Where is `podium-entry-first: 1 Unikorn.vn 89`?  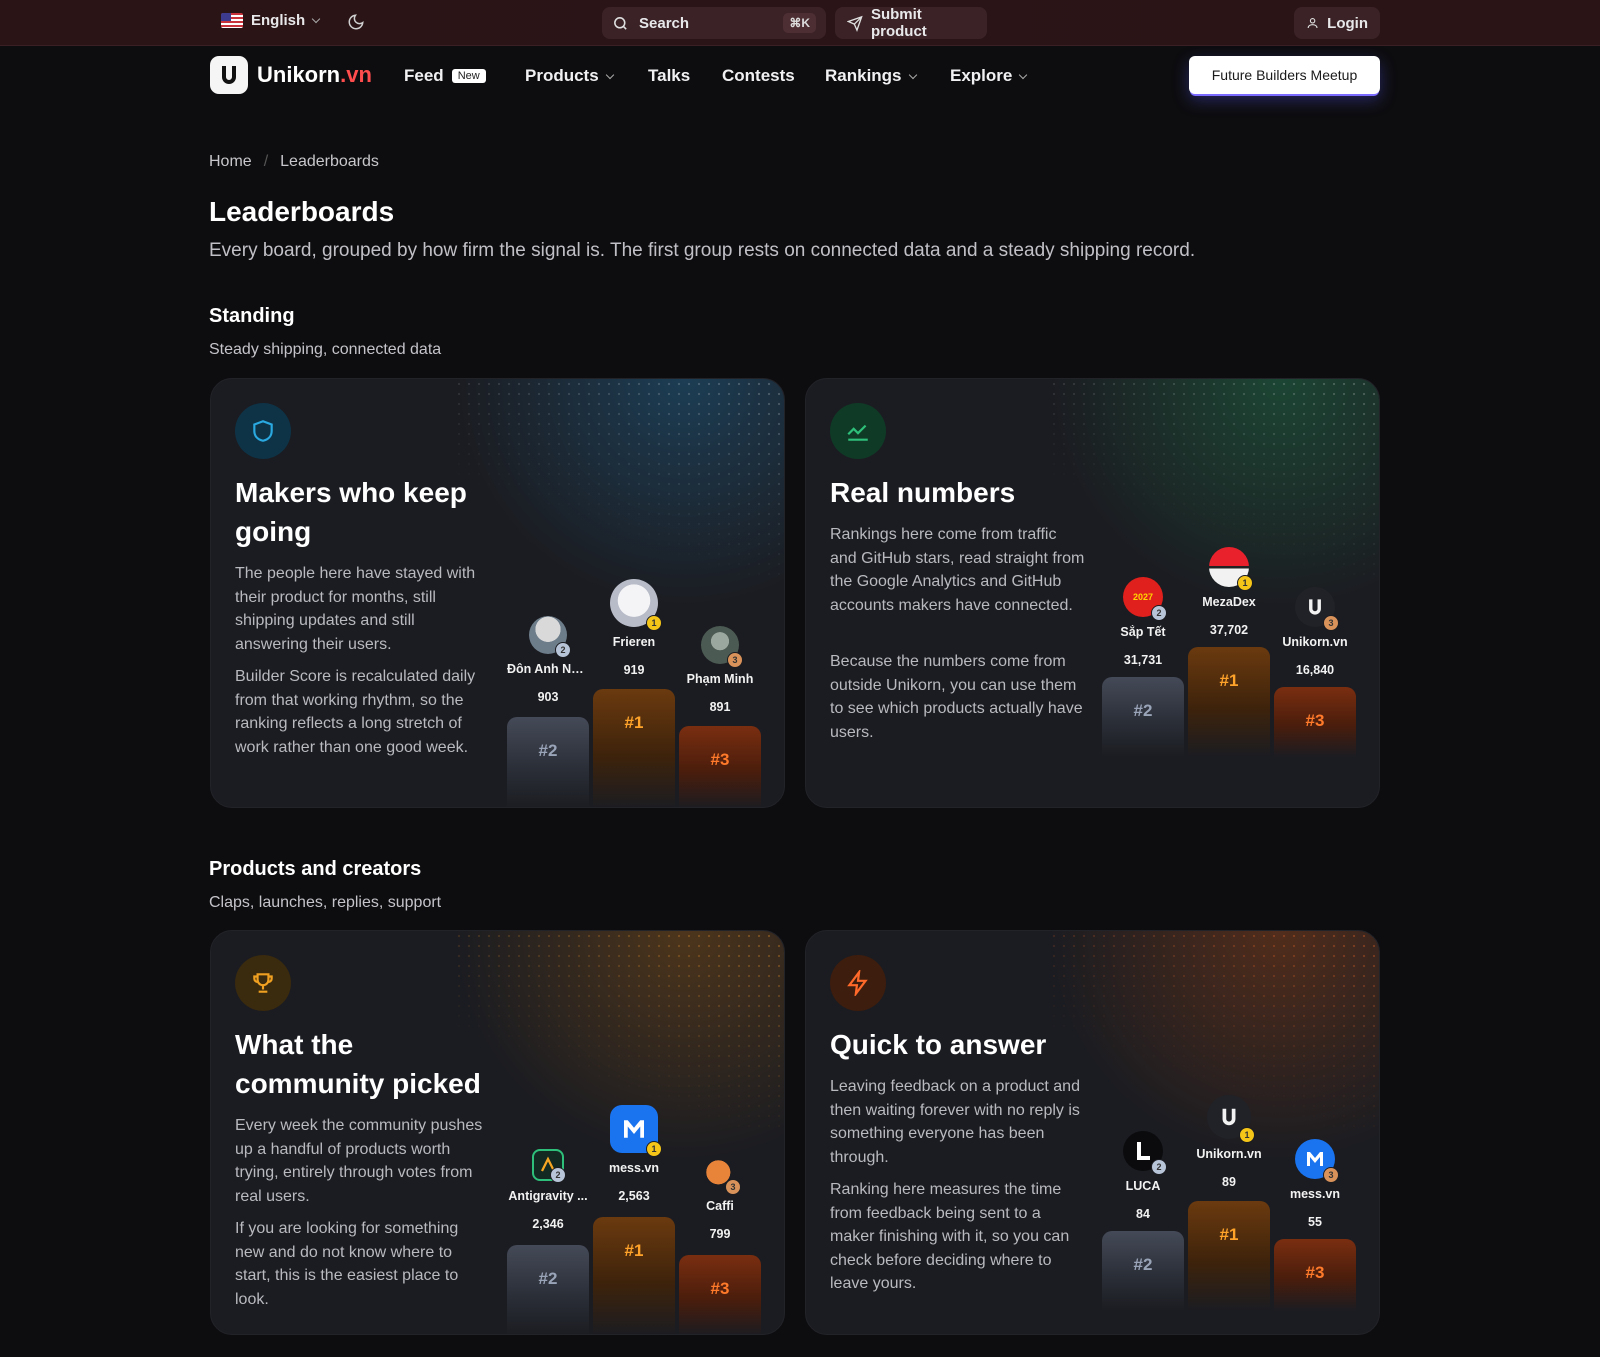 podium-entry-first: 1 Unikorn.vn 89 is located at coordinates (1229, 1142).